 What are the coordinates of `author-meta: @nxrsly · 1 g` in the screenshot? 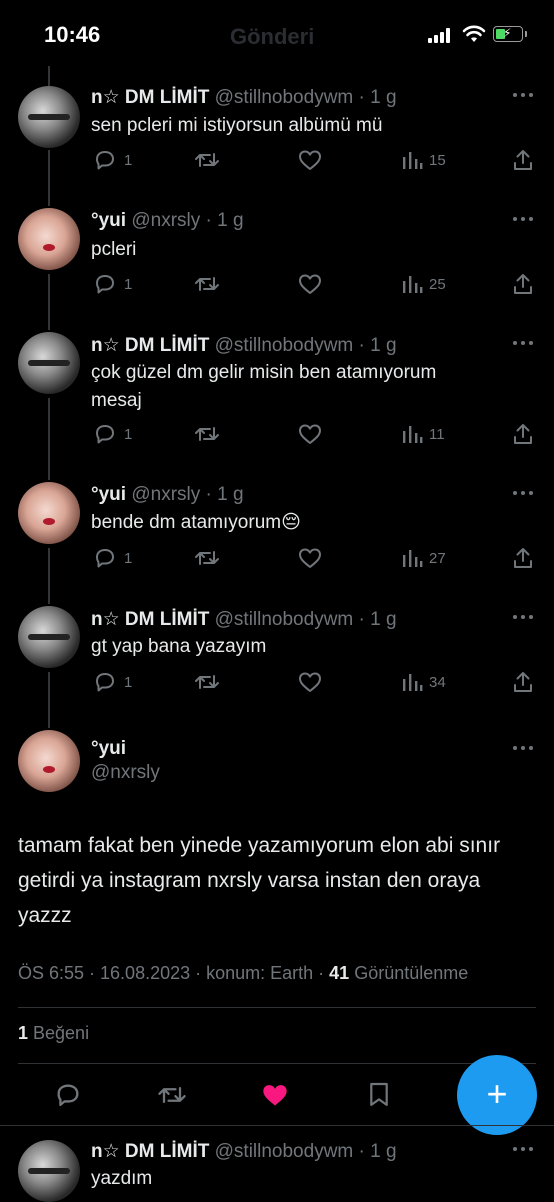 It's located at (187, 220).